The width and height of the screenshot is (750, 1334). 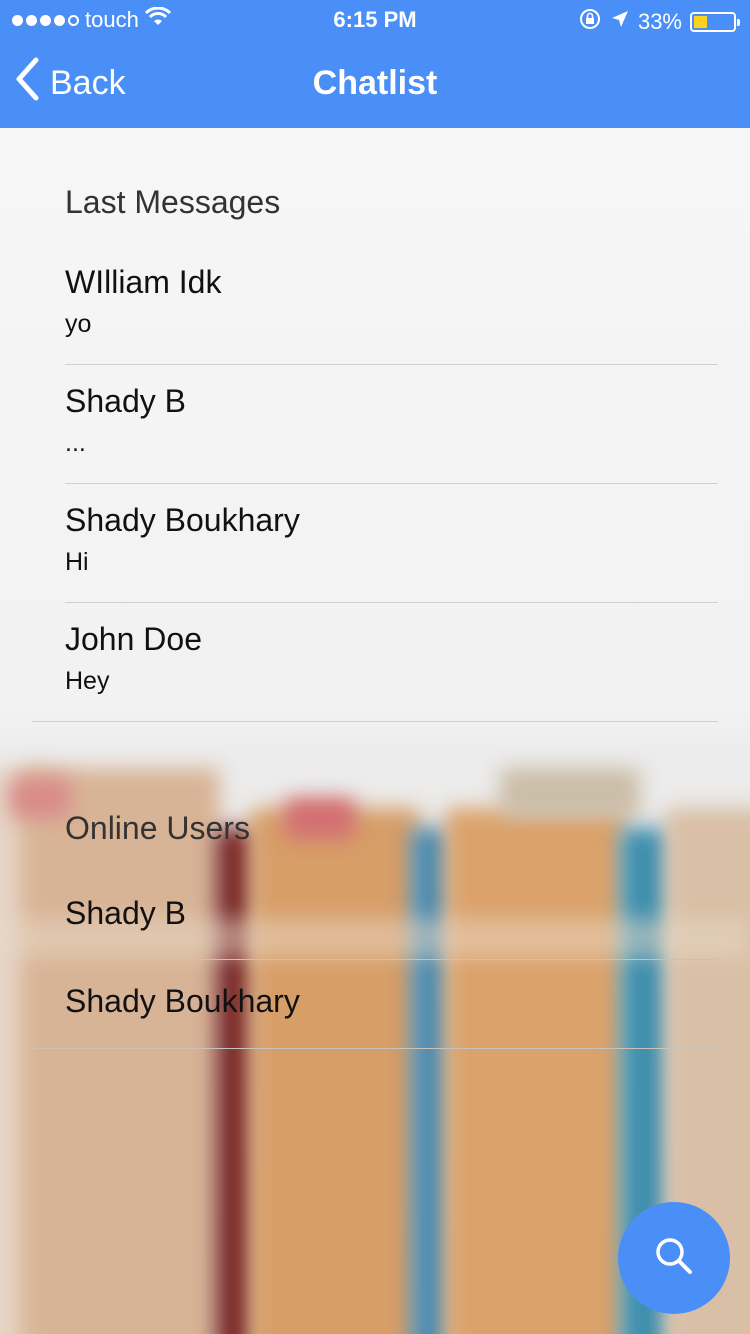 I want to click on contact-name: WIlliam Idk, so click(x=143, y=282).